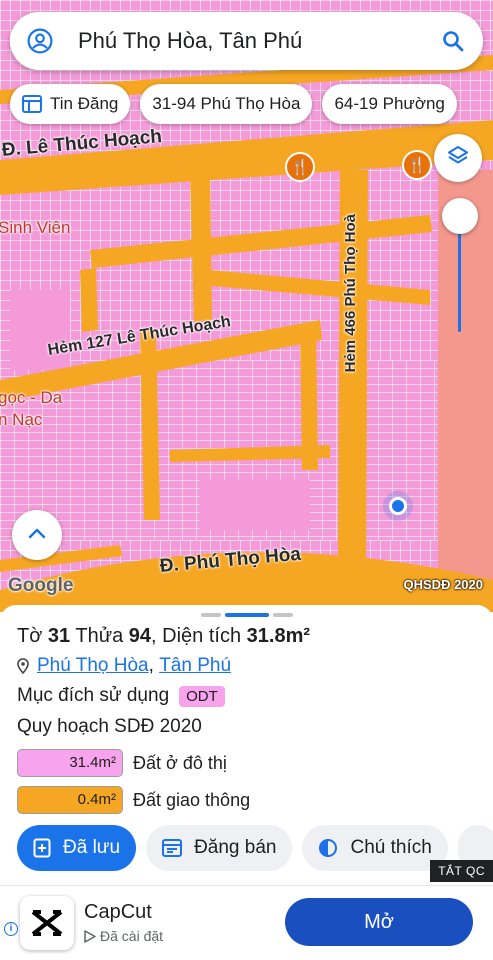 Image resolution: width=493 pixels, height=960 pixels. I want to click on legend-swatch: 0.4m², so click(70, 800).